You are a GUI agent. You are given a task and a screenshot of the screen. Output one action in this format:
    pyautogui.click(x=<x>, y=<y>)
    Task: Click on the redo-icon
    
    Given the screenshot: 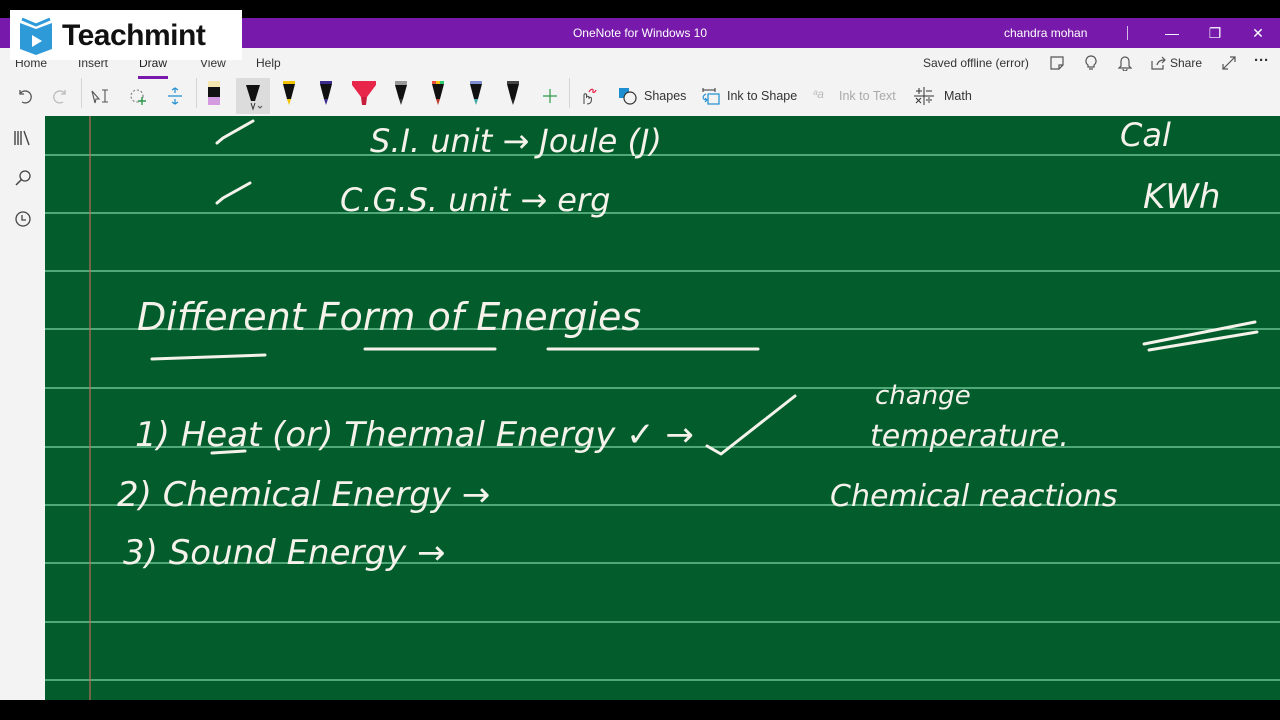 What is the action you would take?
    pyautogui.click(x=61, y=96)
    